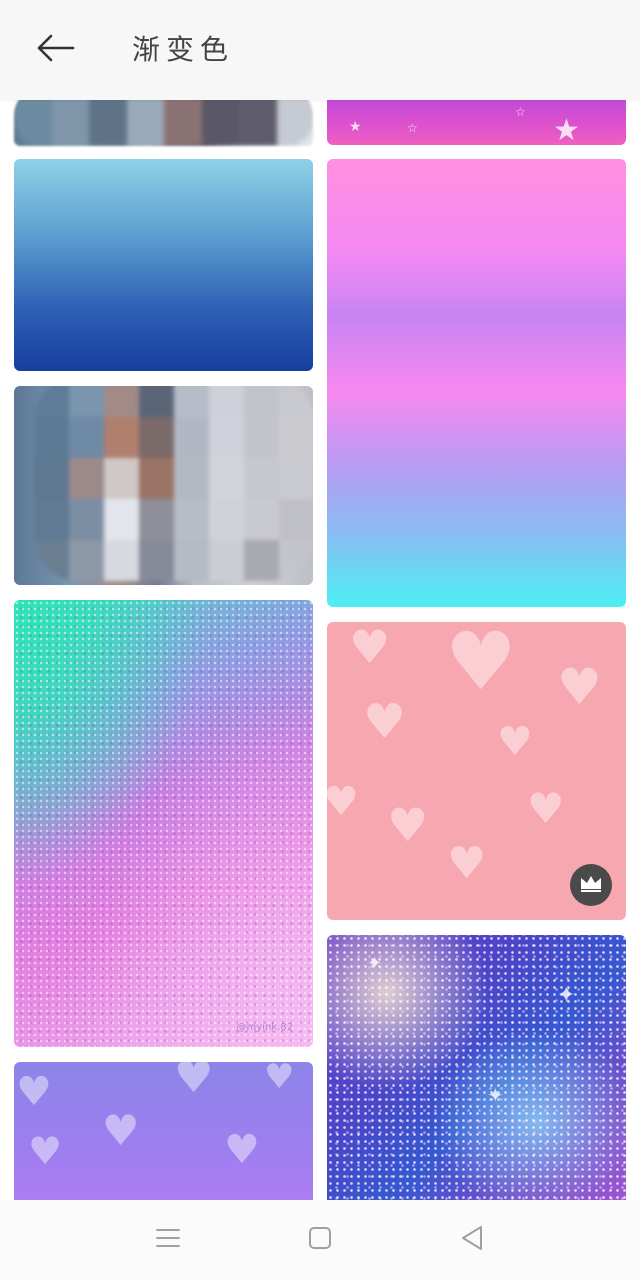  I want to click on wallpaper-card-blurred-mid, so click(163, 485).